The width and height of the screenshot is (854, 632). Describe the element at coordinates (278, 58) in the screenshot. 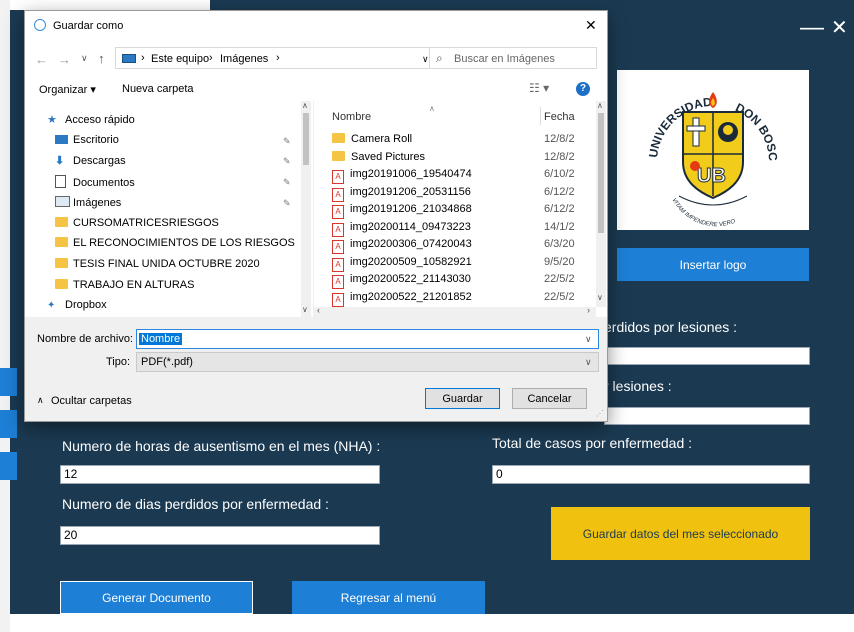

I see `breadcrumb-sep-3: ›` at that location.